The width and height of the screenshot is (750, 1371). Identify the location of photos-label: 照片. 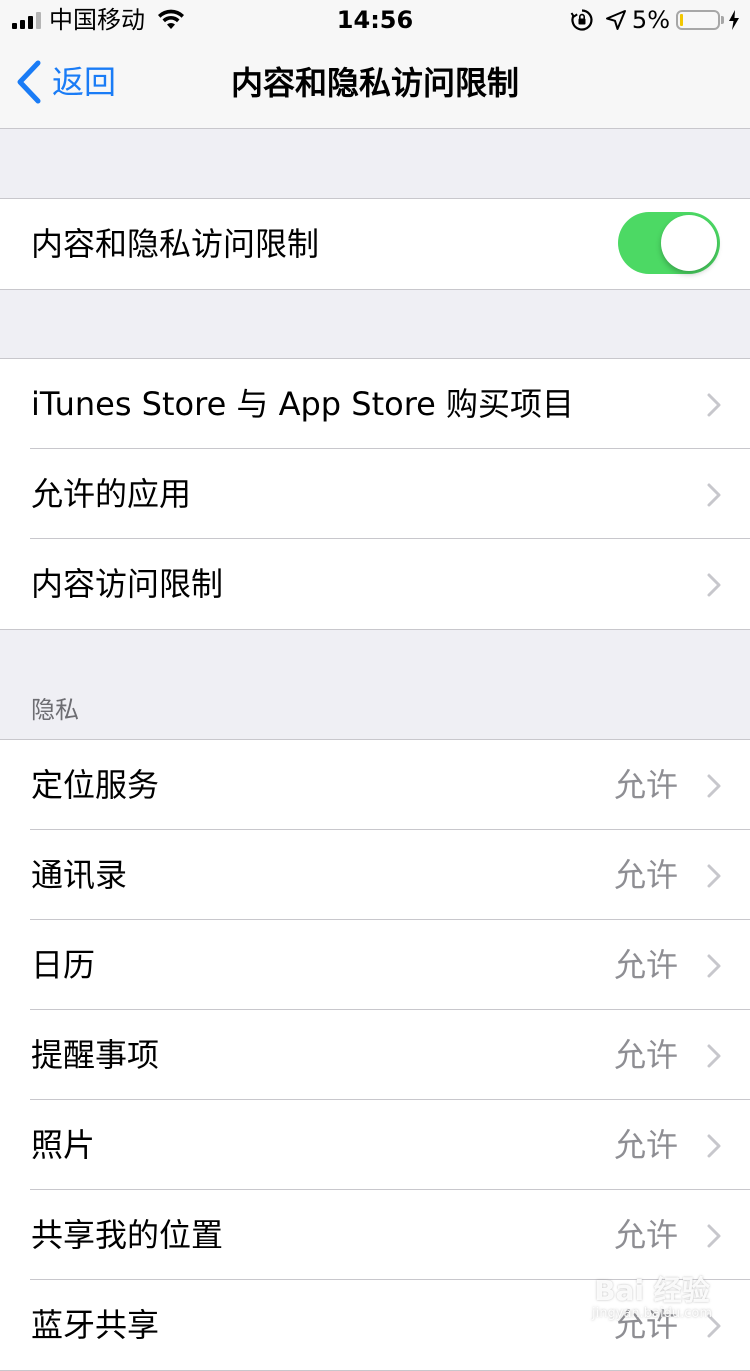
(63, 1145).